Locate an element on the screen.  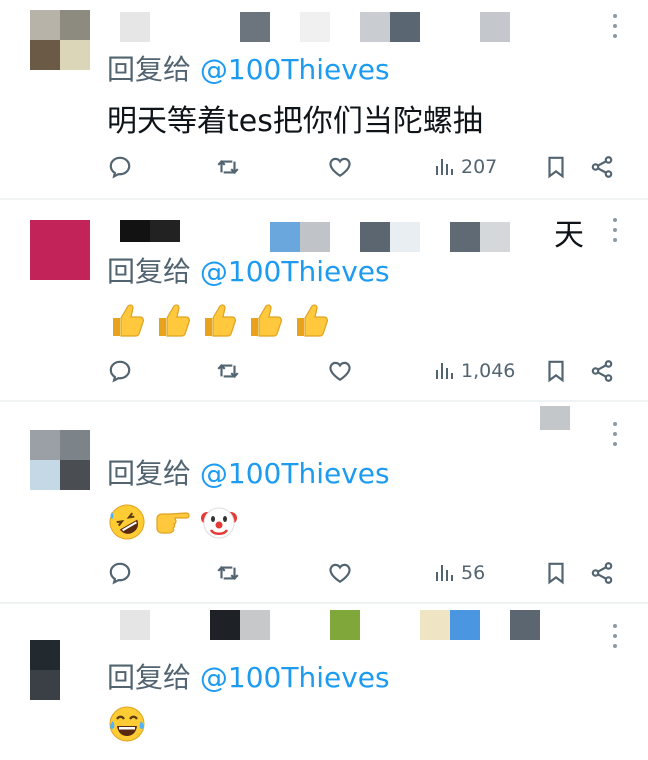
clown-face-emoji is located at coordinates (219, 523).